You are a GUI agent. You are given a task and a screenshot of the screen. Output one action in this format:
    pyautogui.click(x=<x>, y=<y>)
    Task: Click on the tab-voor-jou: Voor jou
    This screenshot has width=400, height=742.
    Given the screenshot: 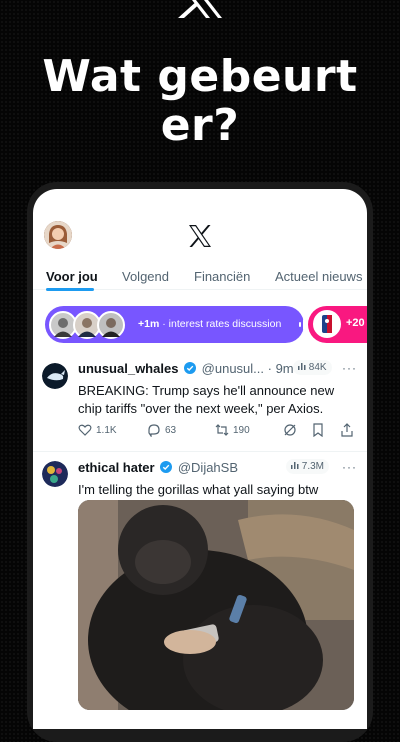 What is the action you would take?
    pyautogui.click(x=72, y=276)
    